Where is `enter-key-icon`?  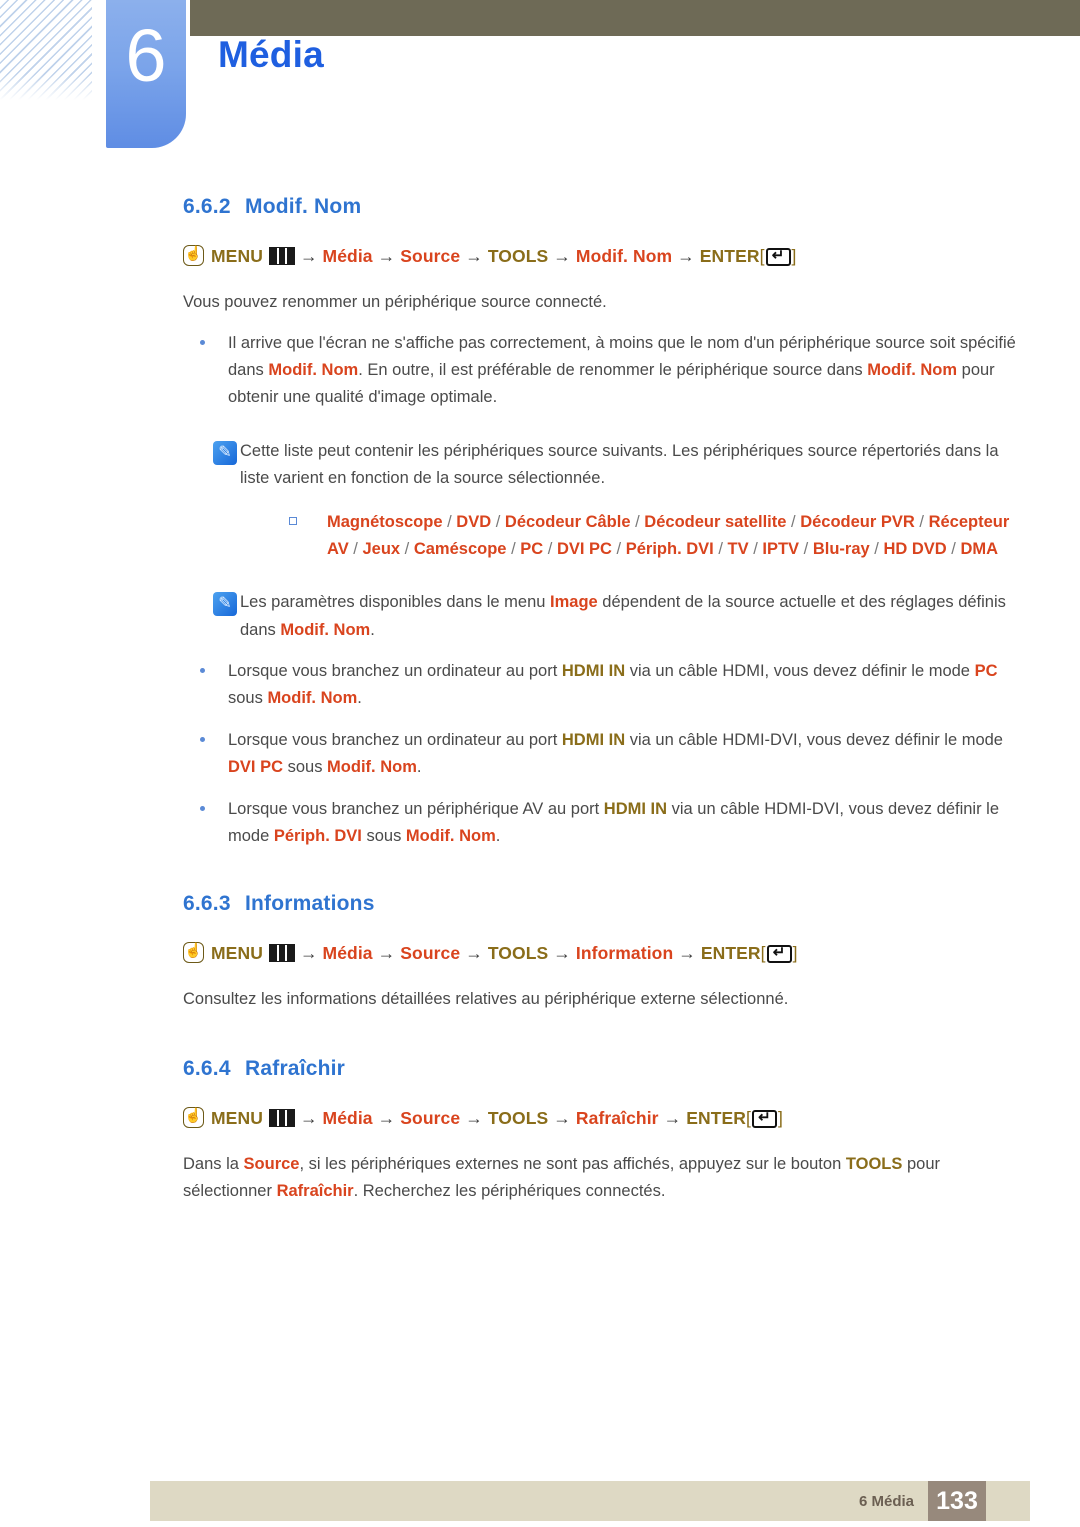 enter-key-icon is located at coordinates (778, 257).